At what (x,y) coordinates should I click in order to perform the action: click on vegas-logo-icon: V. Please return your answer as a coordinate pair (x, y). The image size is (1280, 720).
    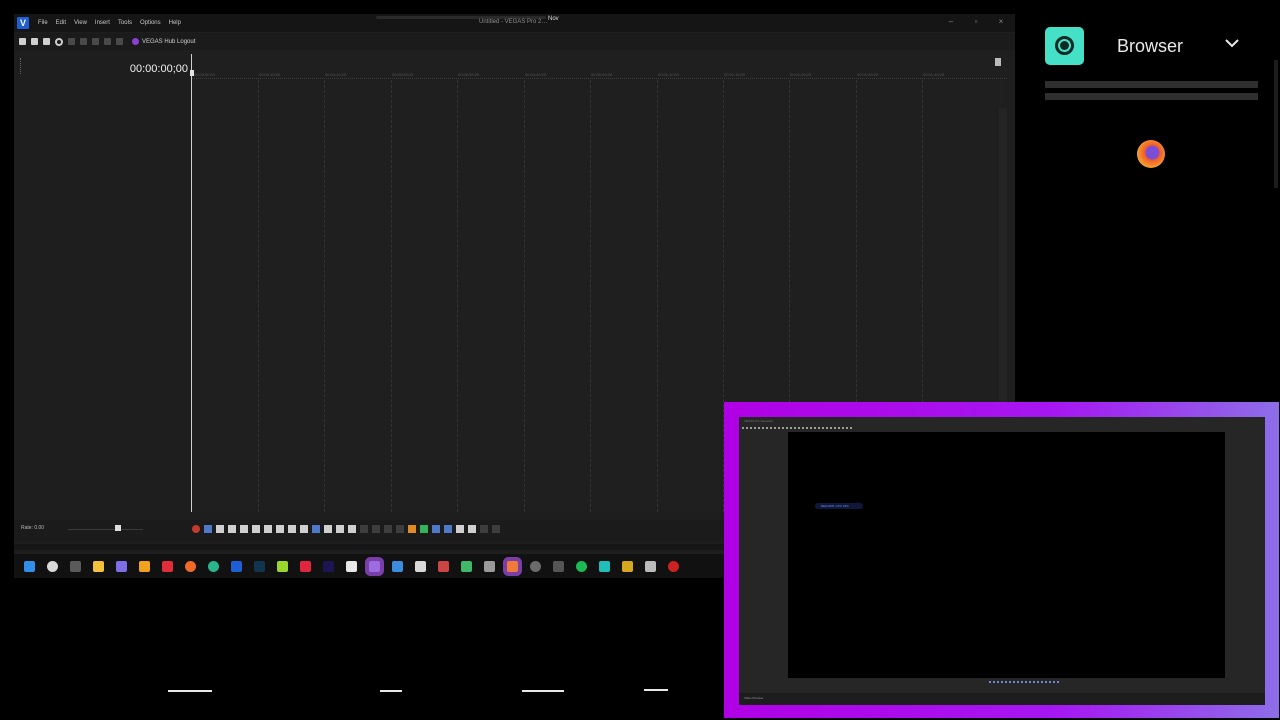
    Looking at the image, I should click on (23, 23).